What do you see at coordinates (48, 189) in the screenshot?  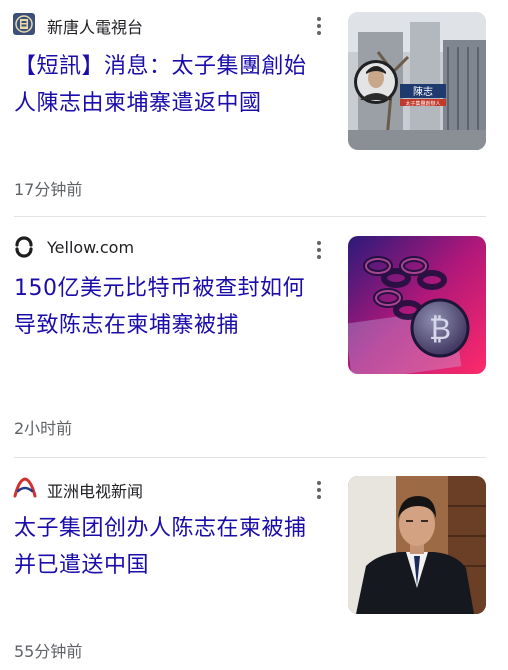 I see `timestamp: 17分钟前` at bounding box center [48, 189].